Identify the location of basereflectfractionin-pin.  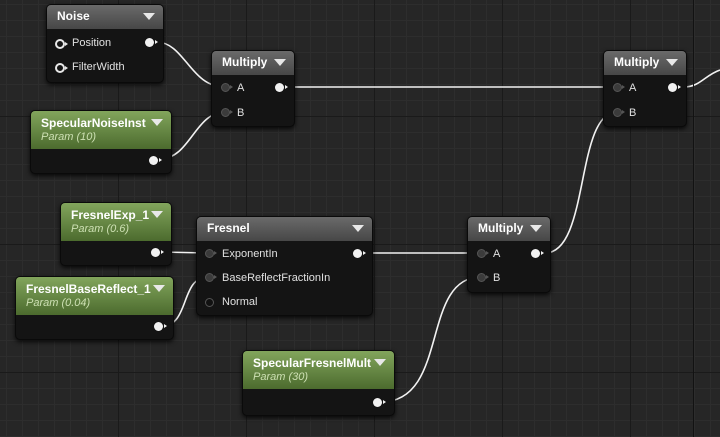
(211, 277).